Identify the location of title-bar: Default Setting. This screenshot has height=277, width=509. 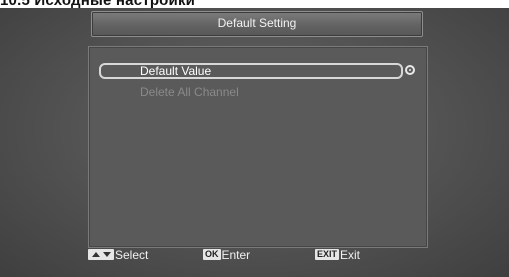
(257, 24).